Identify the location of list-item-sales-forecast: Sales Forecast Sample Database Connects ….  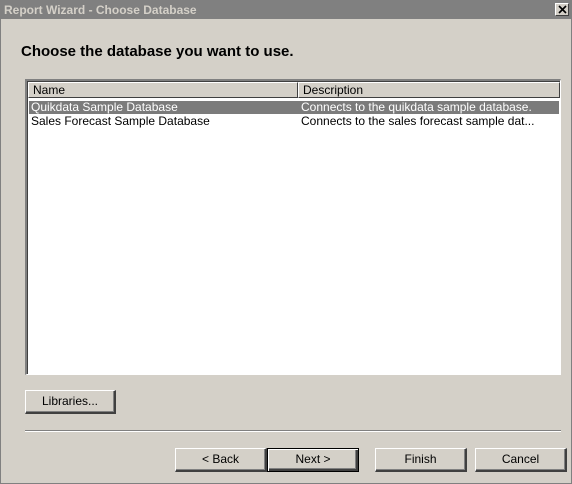
(294, 121).